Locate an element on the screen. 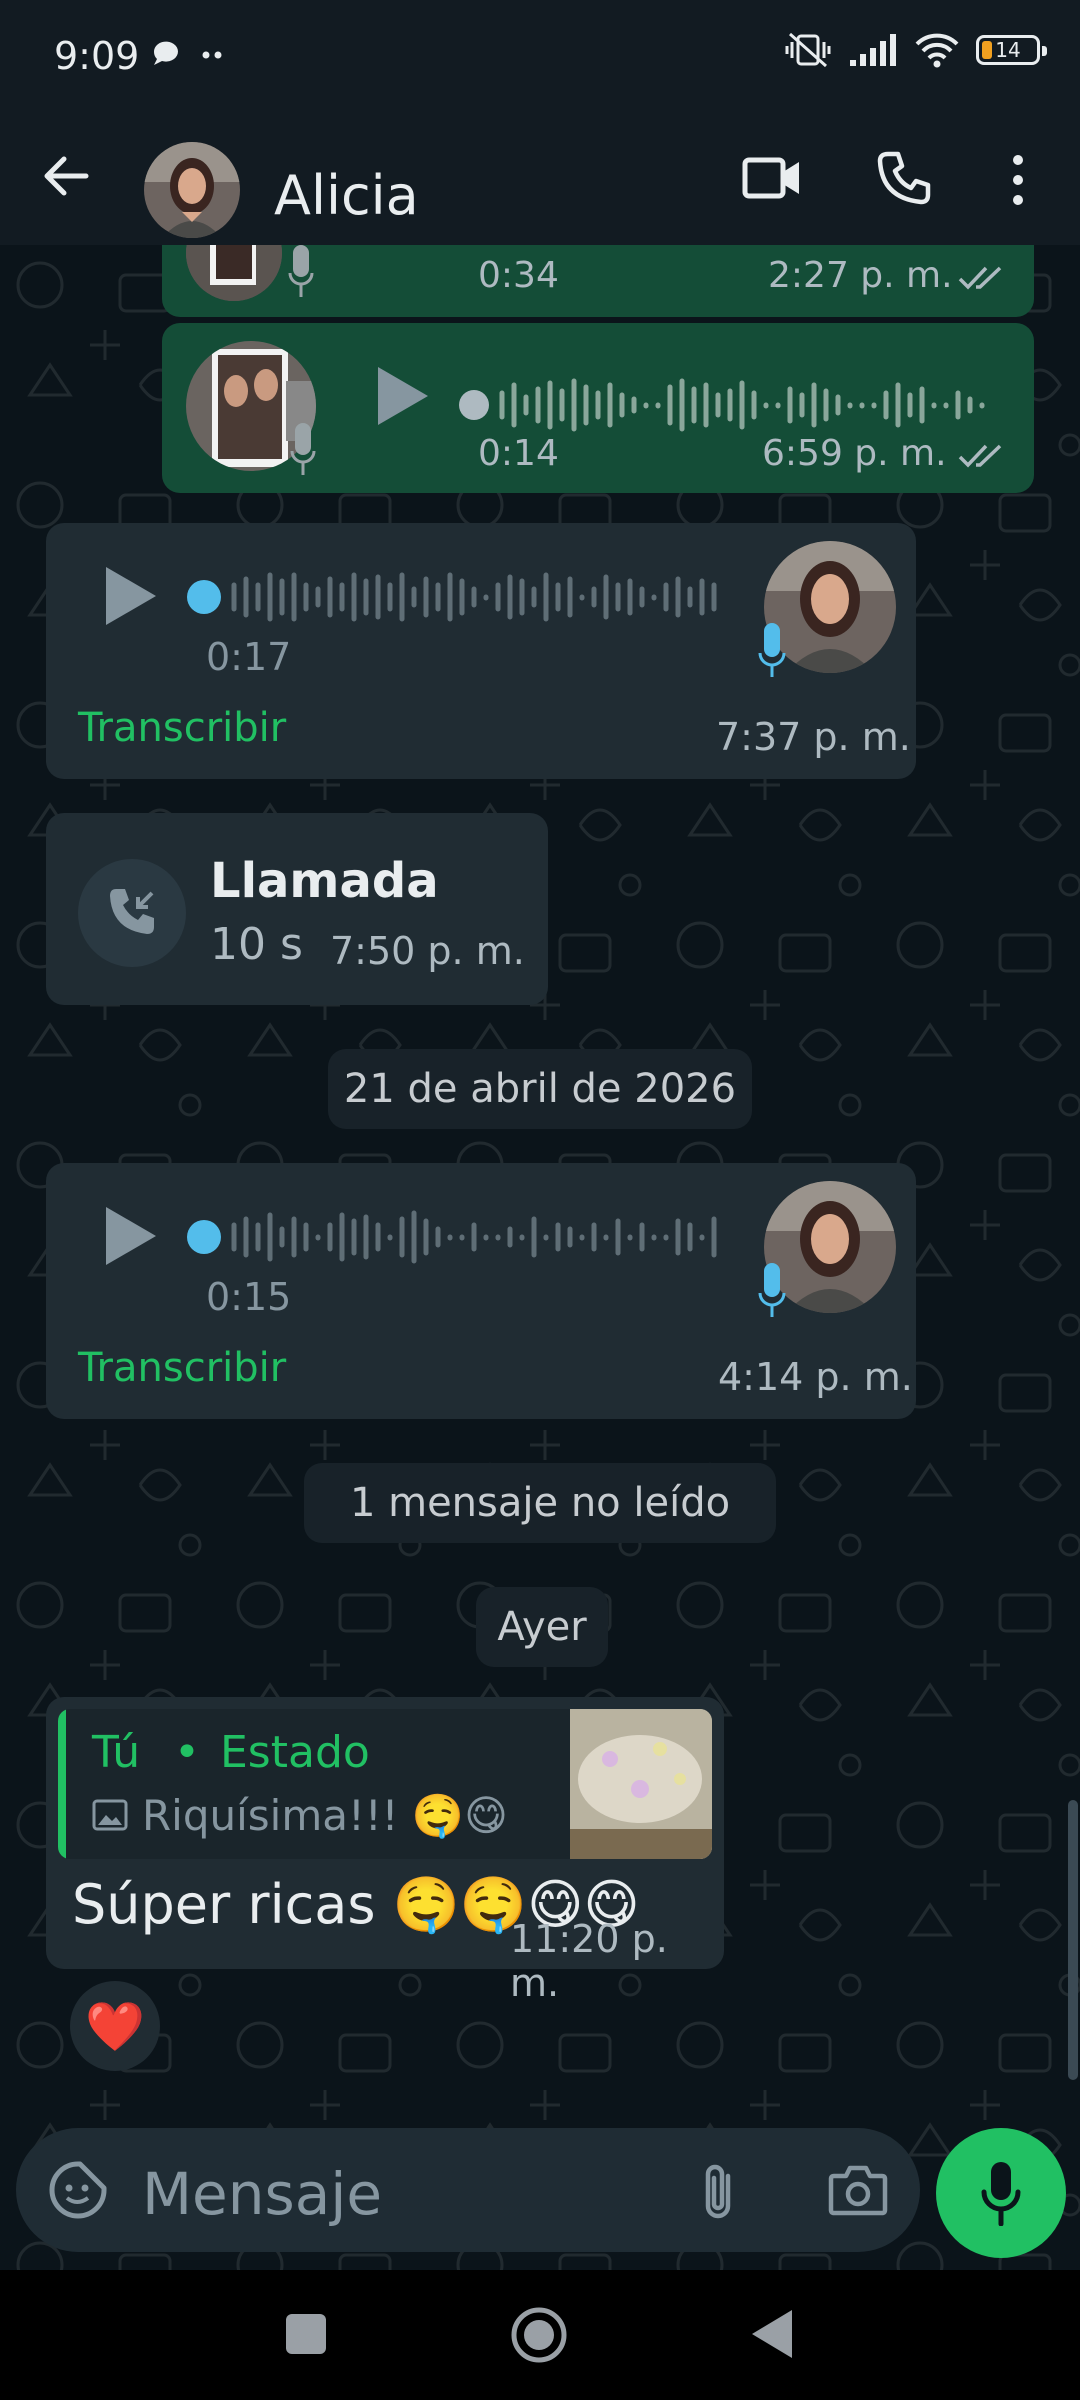  battery-icon: 14 is located at coordinates (1011, 50).